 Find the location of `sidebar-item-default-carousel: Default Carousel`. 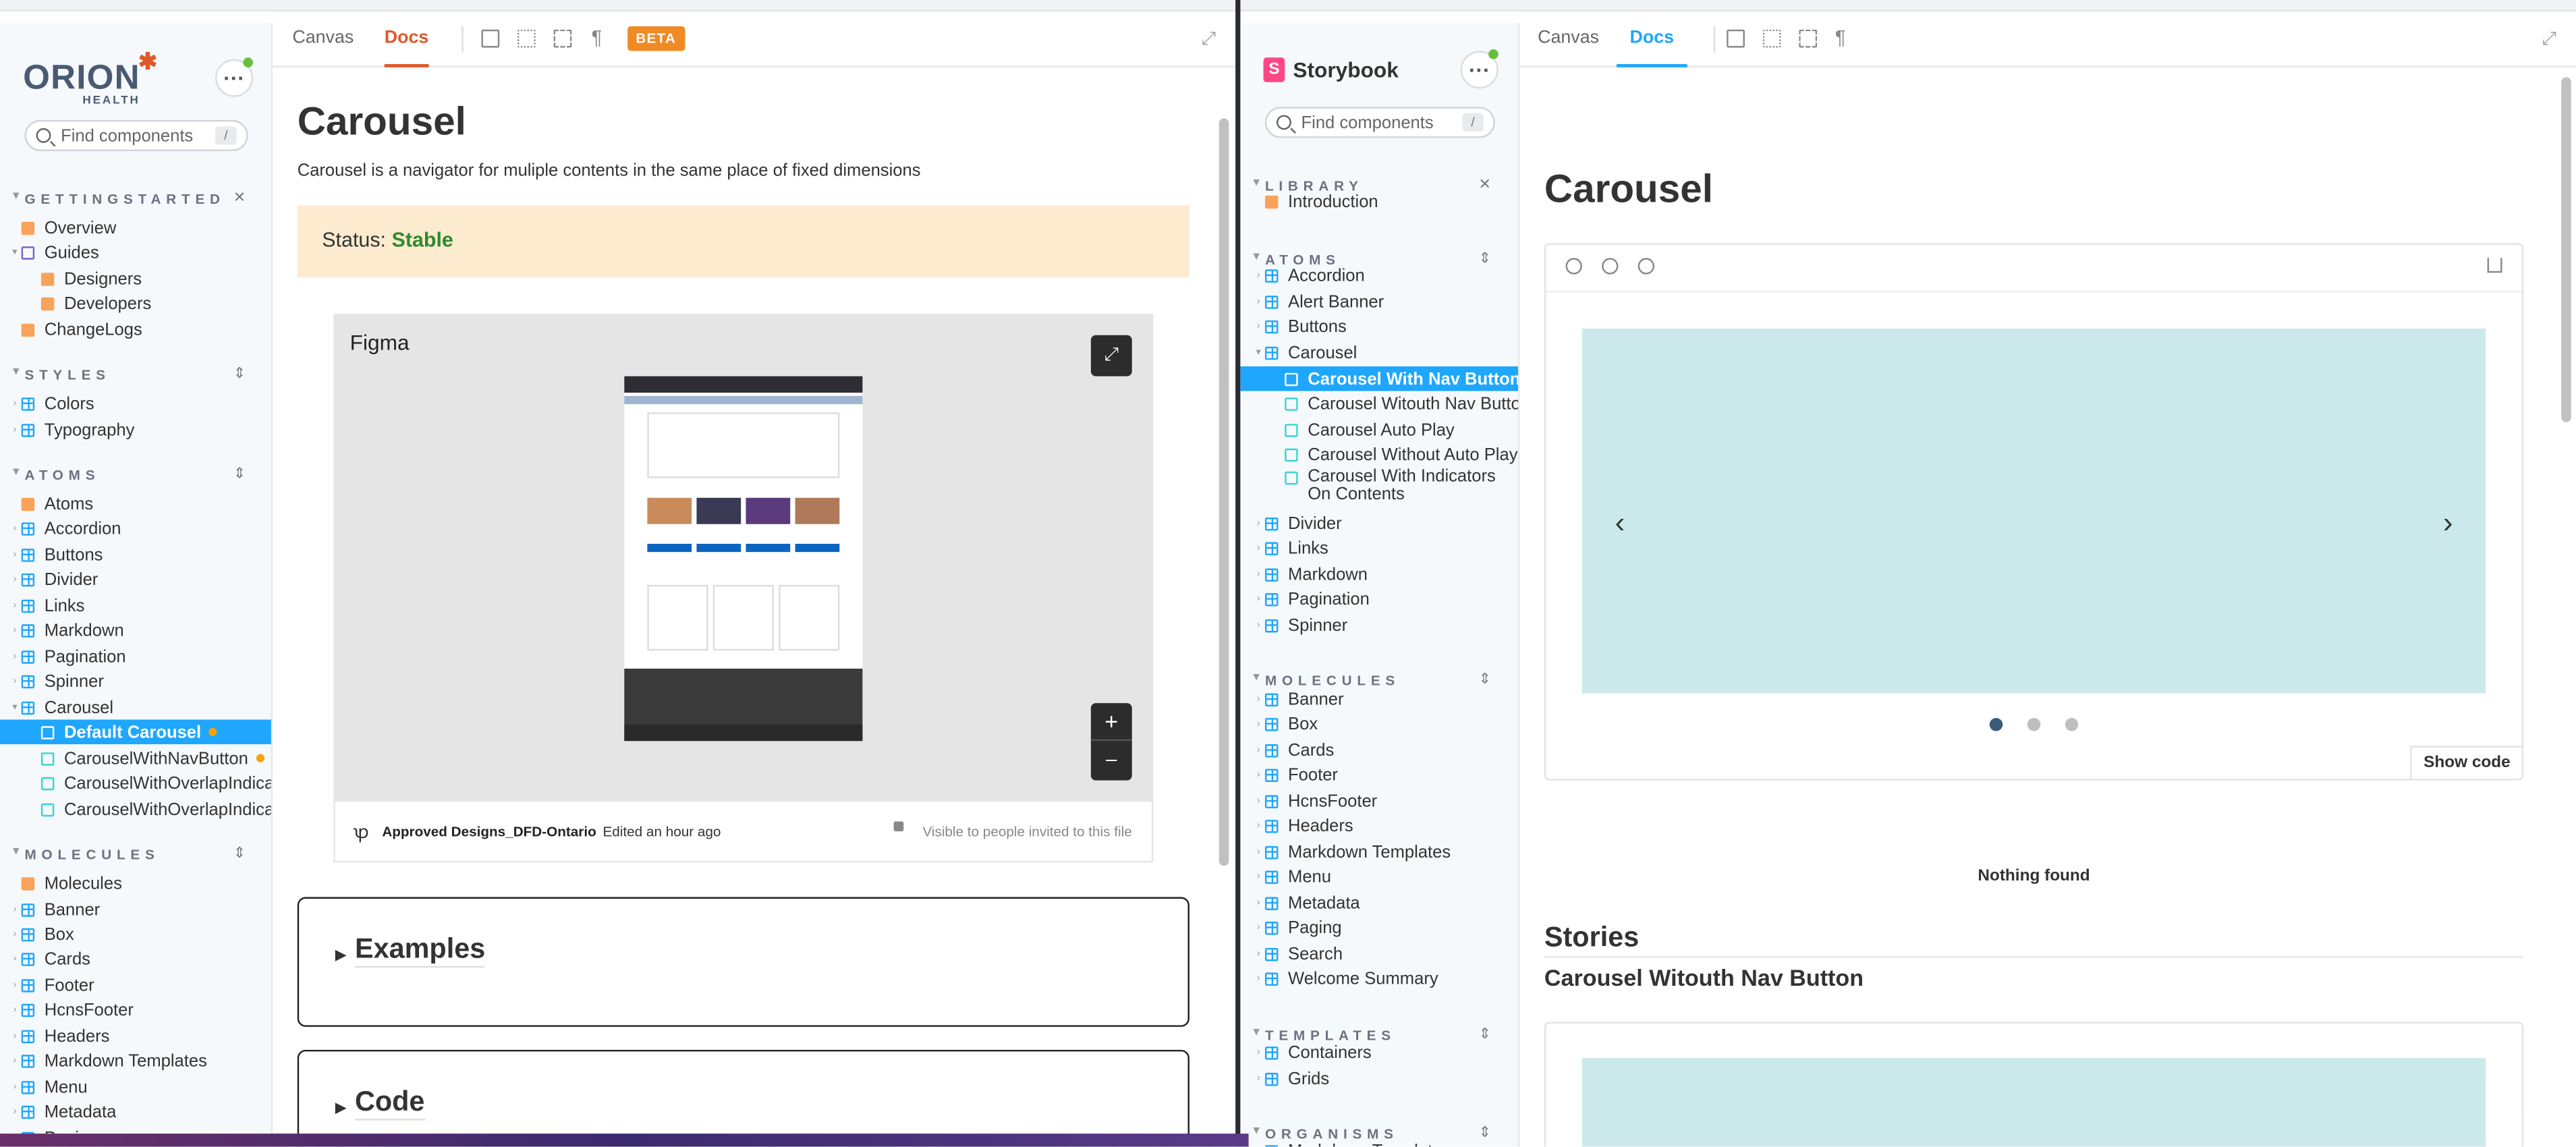

sidebar-item-default-carousel: Default Carousel is located at coordinates (135, 732).